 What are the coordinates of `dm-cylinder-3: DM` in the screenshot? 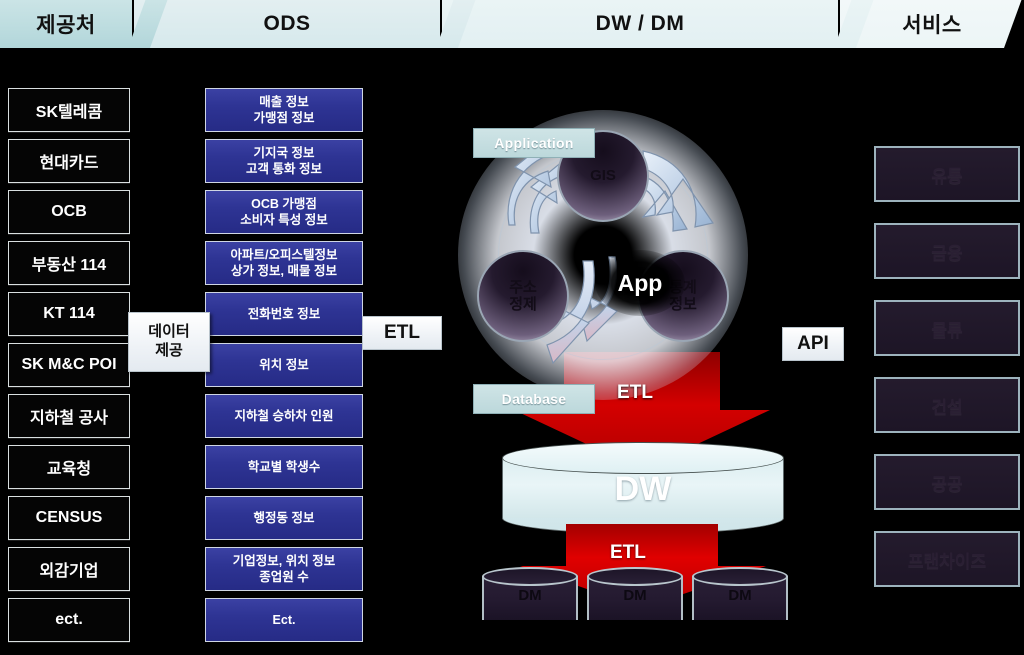 It's located at (740, 598).